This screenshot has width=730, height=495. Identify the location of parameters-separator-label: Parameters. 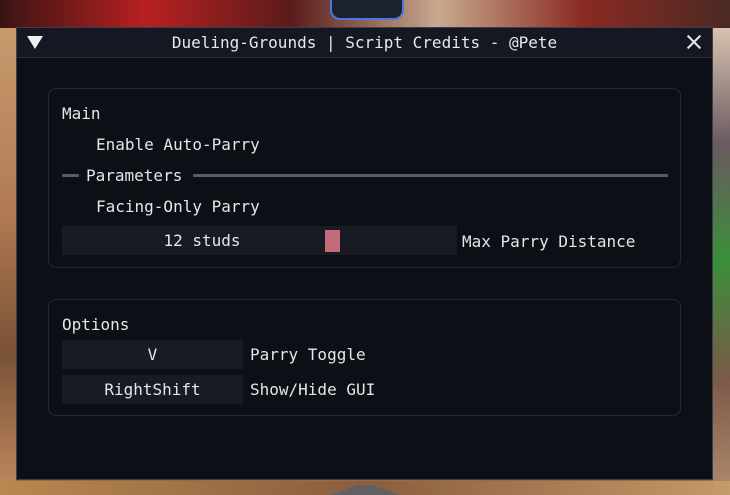
(134, 175).